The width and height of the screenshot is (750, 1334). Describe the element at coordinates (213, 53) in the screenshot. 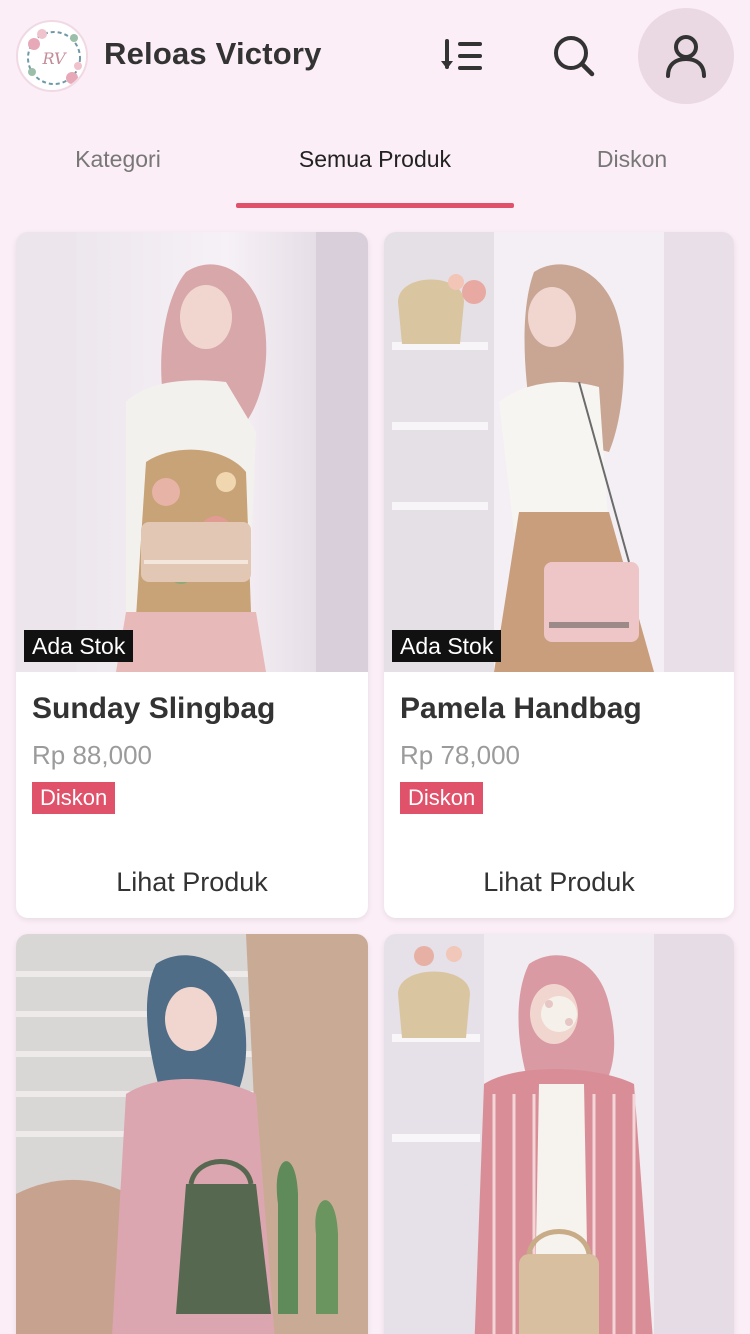

I see `app-title: Reloas Victory` at that location.